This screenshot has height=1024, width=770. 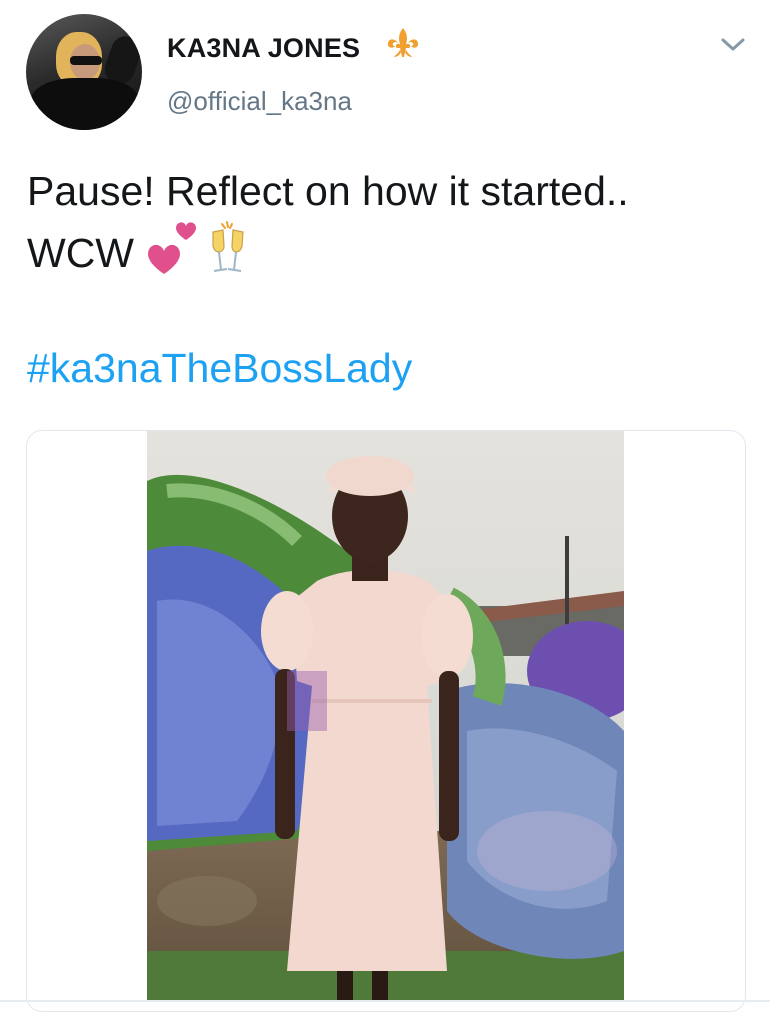 What do you see at coordinates (170, 250) in the screenshot?
I see `two-hearts-icon` at bounding box center [170, 250].